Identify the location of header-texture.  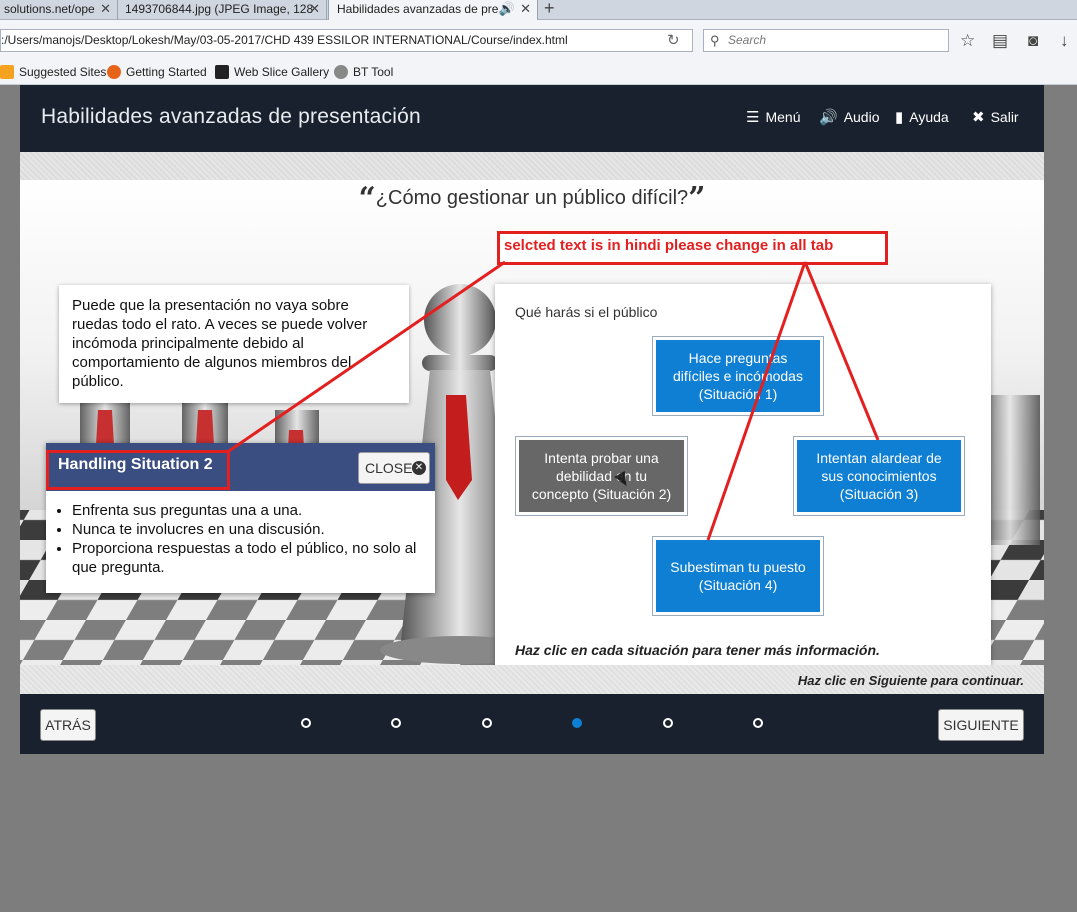
(532, 166).